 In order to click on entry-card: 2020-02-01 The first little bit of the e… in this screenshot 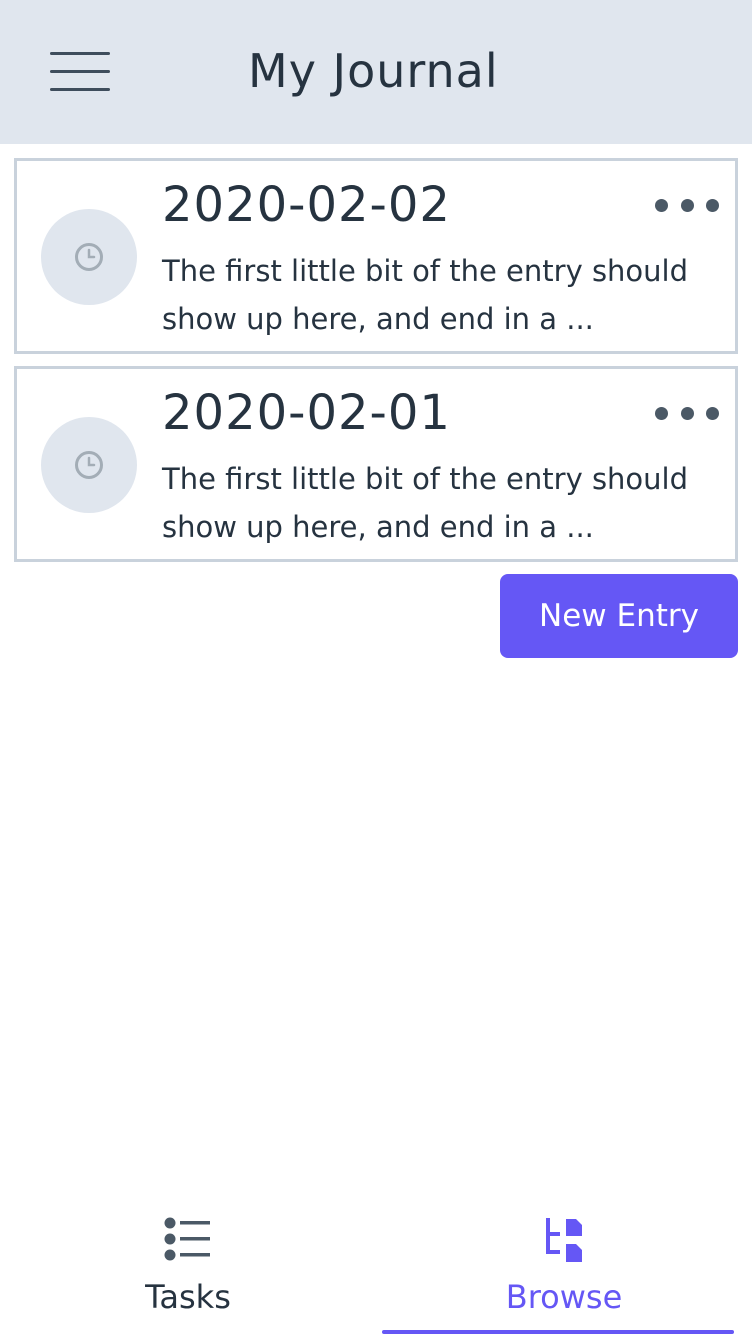, I will do `click(376, 464)`.